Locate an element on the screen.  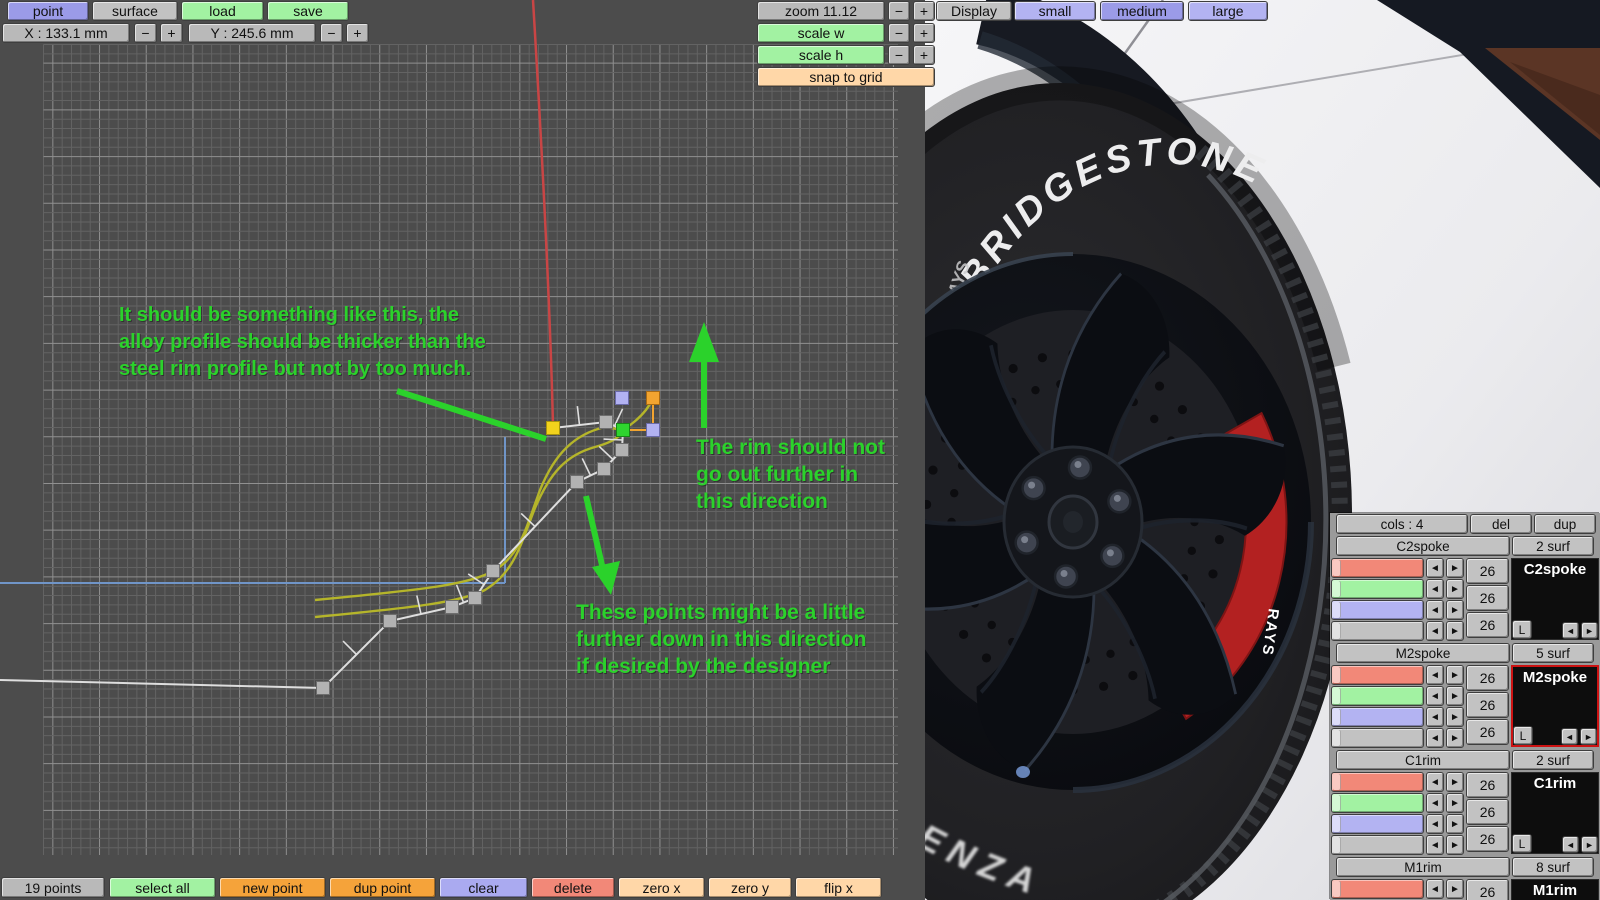
snap-to-grid-button: snap to grid is located at coordinates (846, 77).